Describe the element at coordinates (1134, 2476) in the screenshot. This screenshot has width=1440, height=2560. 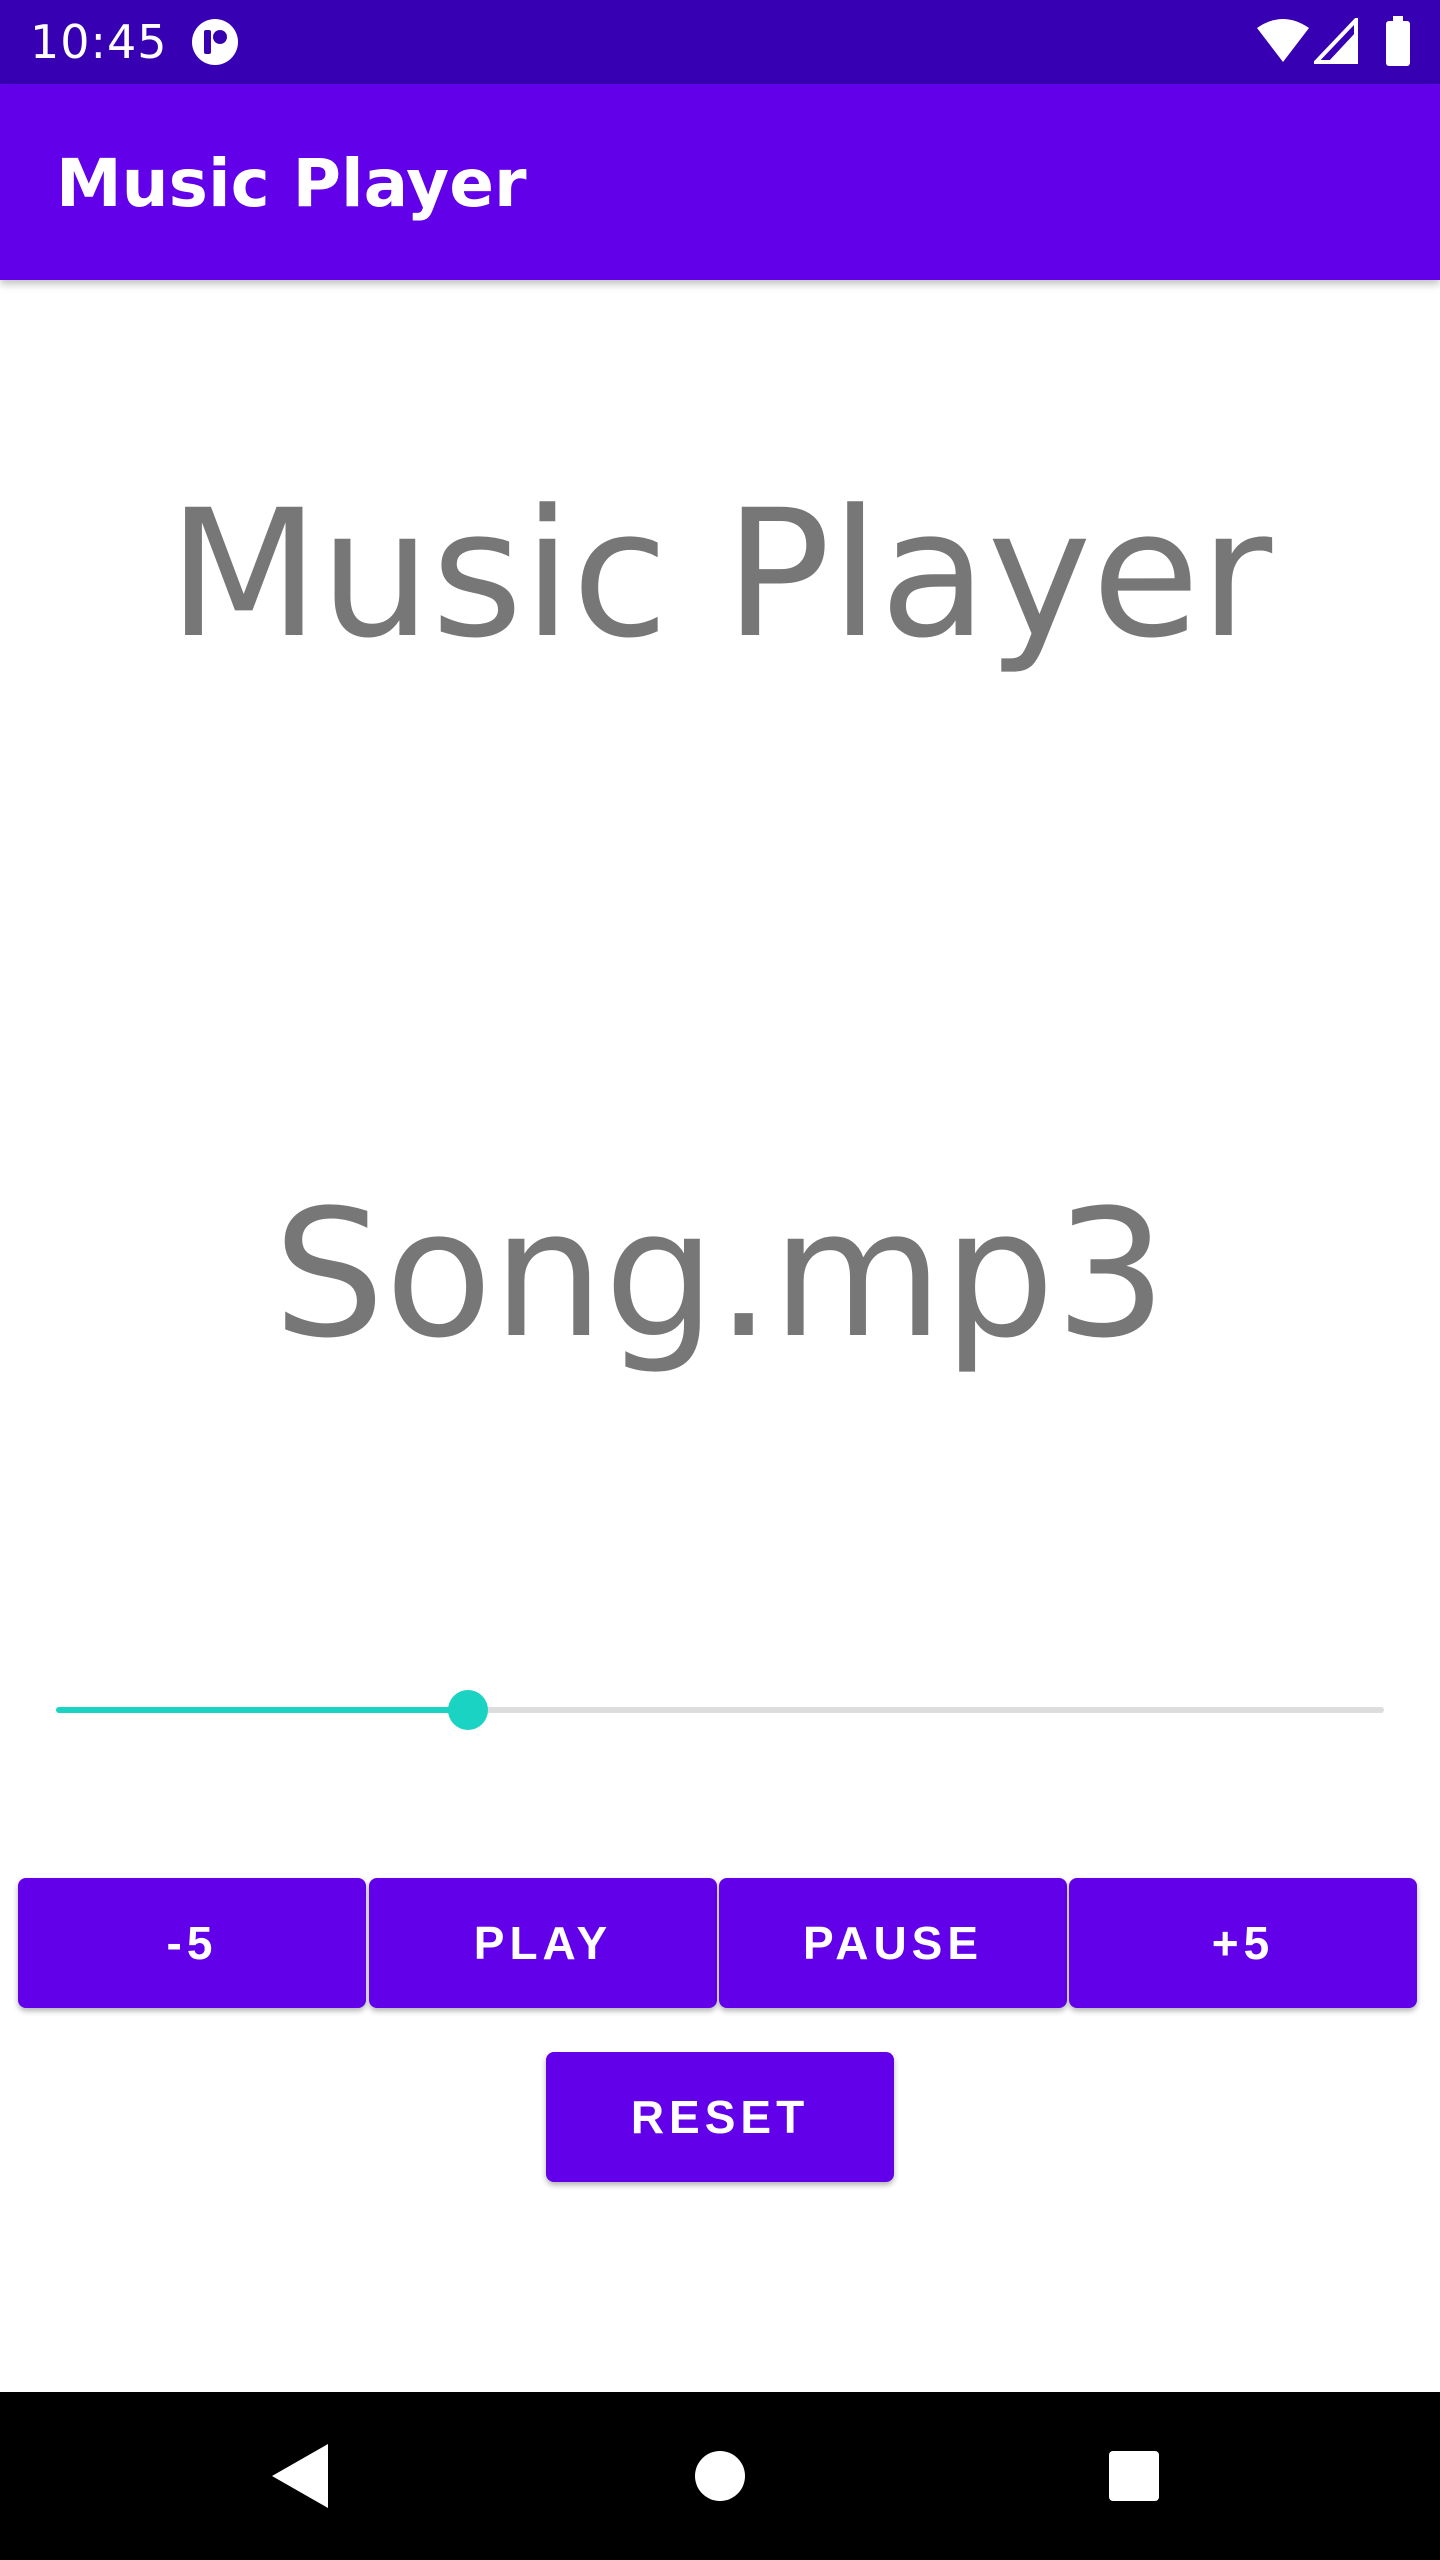
I see `recents-icon` at that location.